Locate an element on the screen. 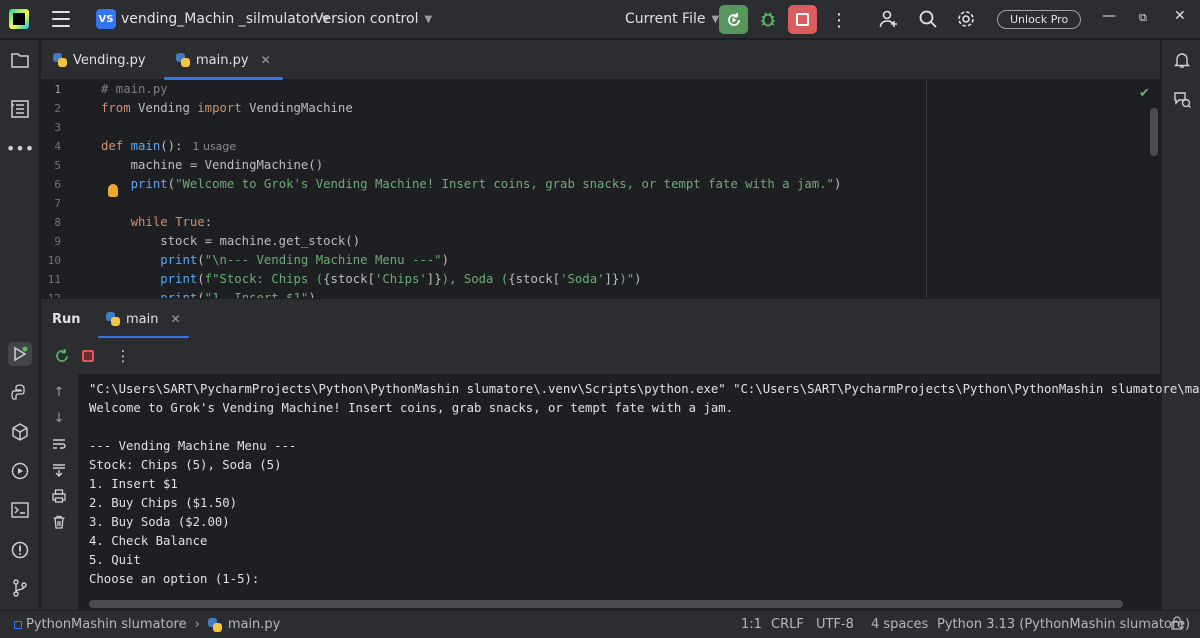  code-token: "\n--- Vending Machine Menu ---" is located at coordinates (323, 260).